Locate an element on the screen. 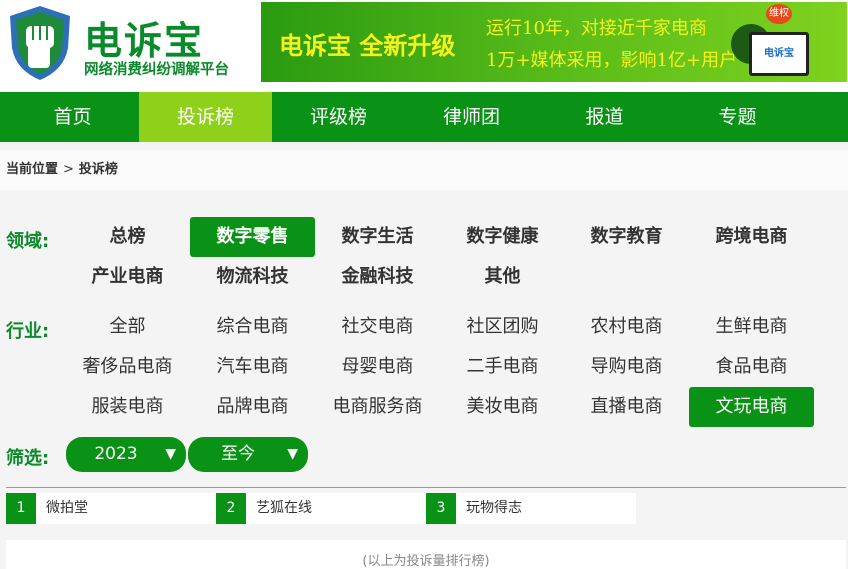 Image resolution: width=848 pixels, height=569 pixels. ranking-list-panel: (以上为投诉量排行榜) is located at coordinates (426, 554).